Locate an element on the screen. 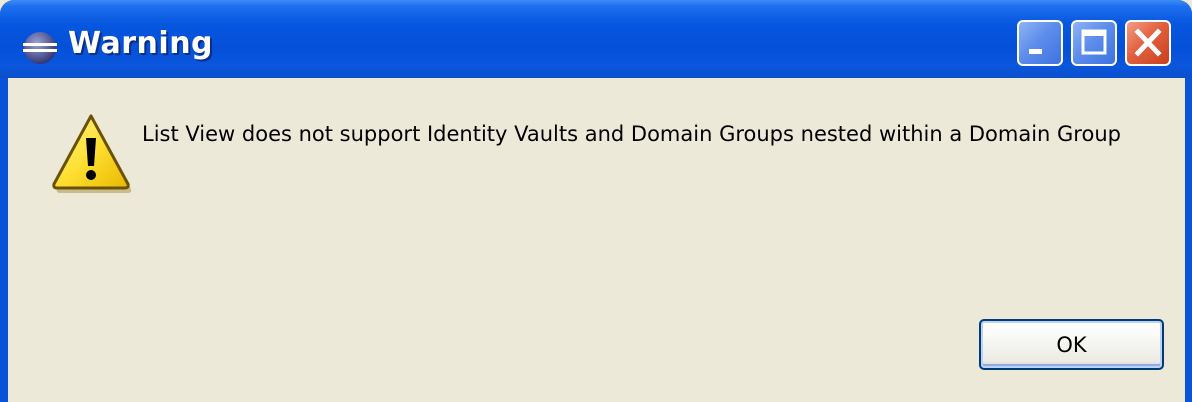 The width and height of the screenshot is (1192, 402). maximize-button is located at coordinates (1094, 43).